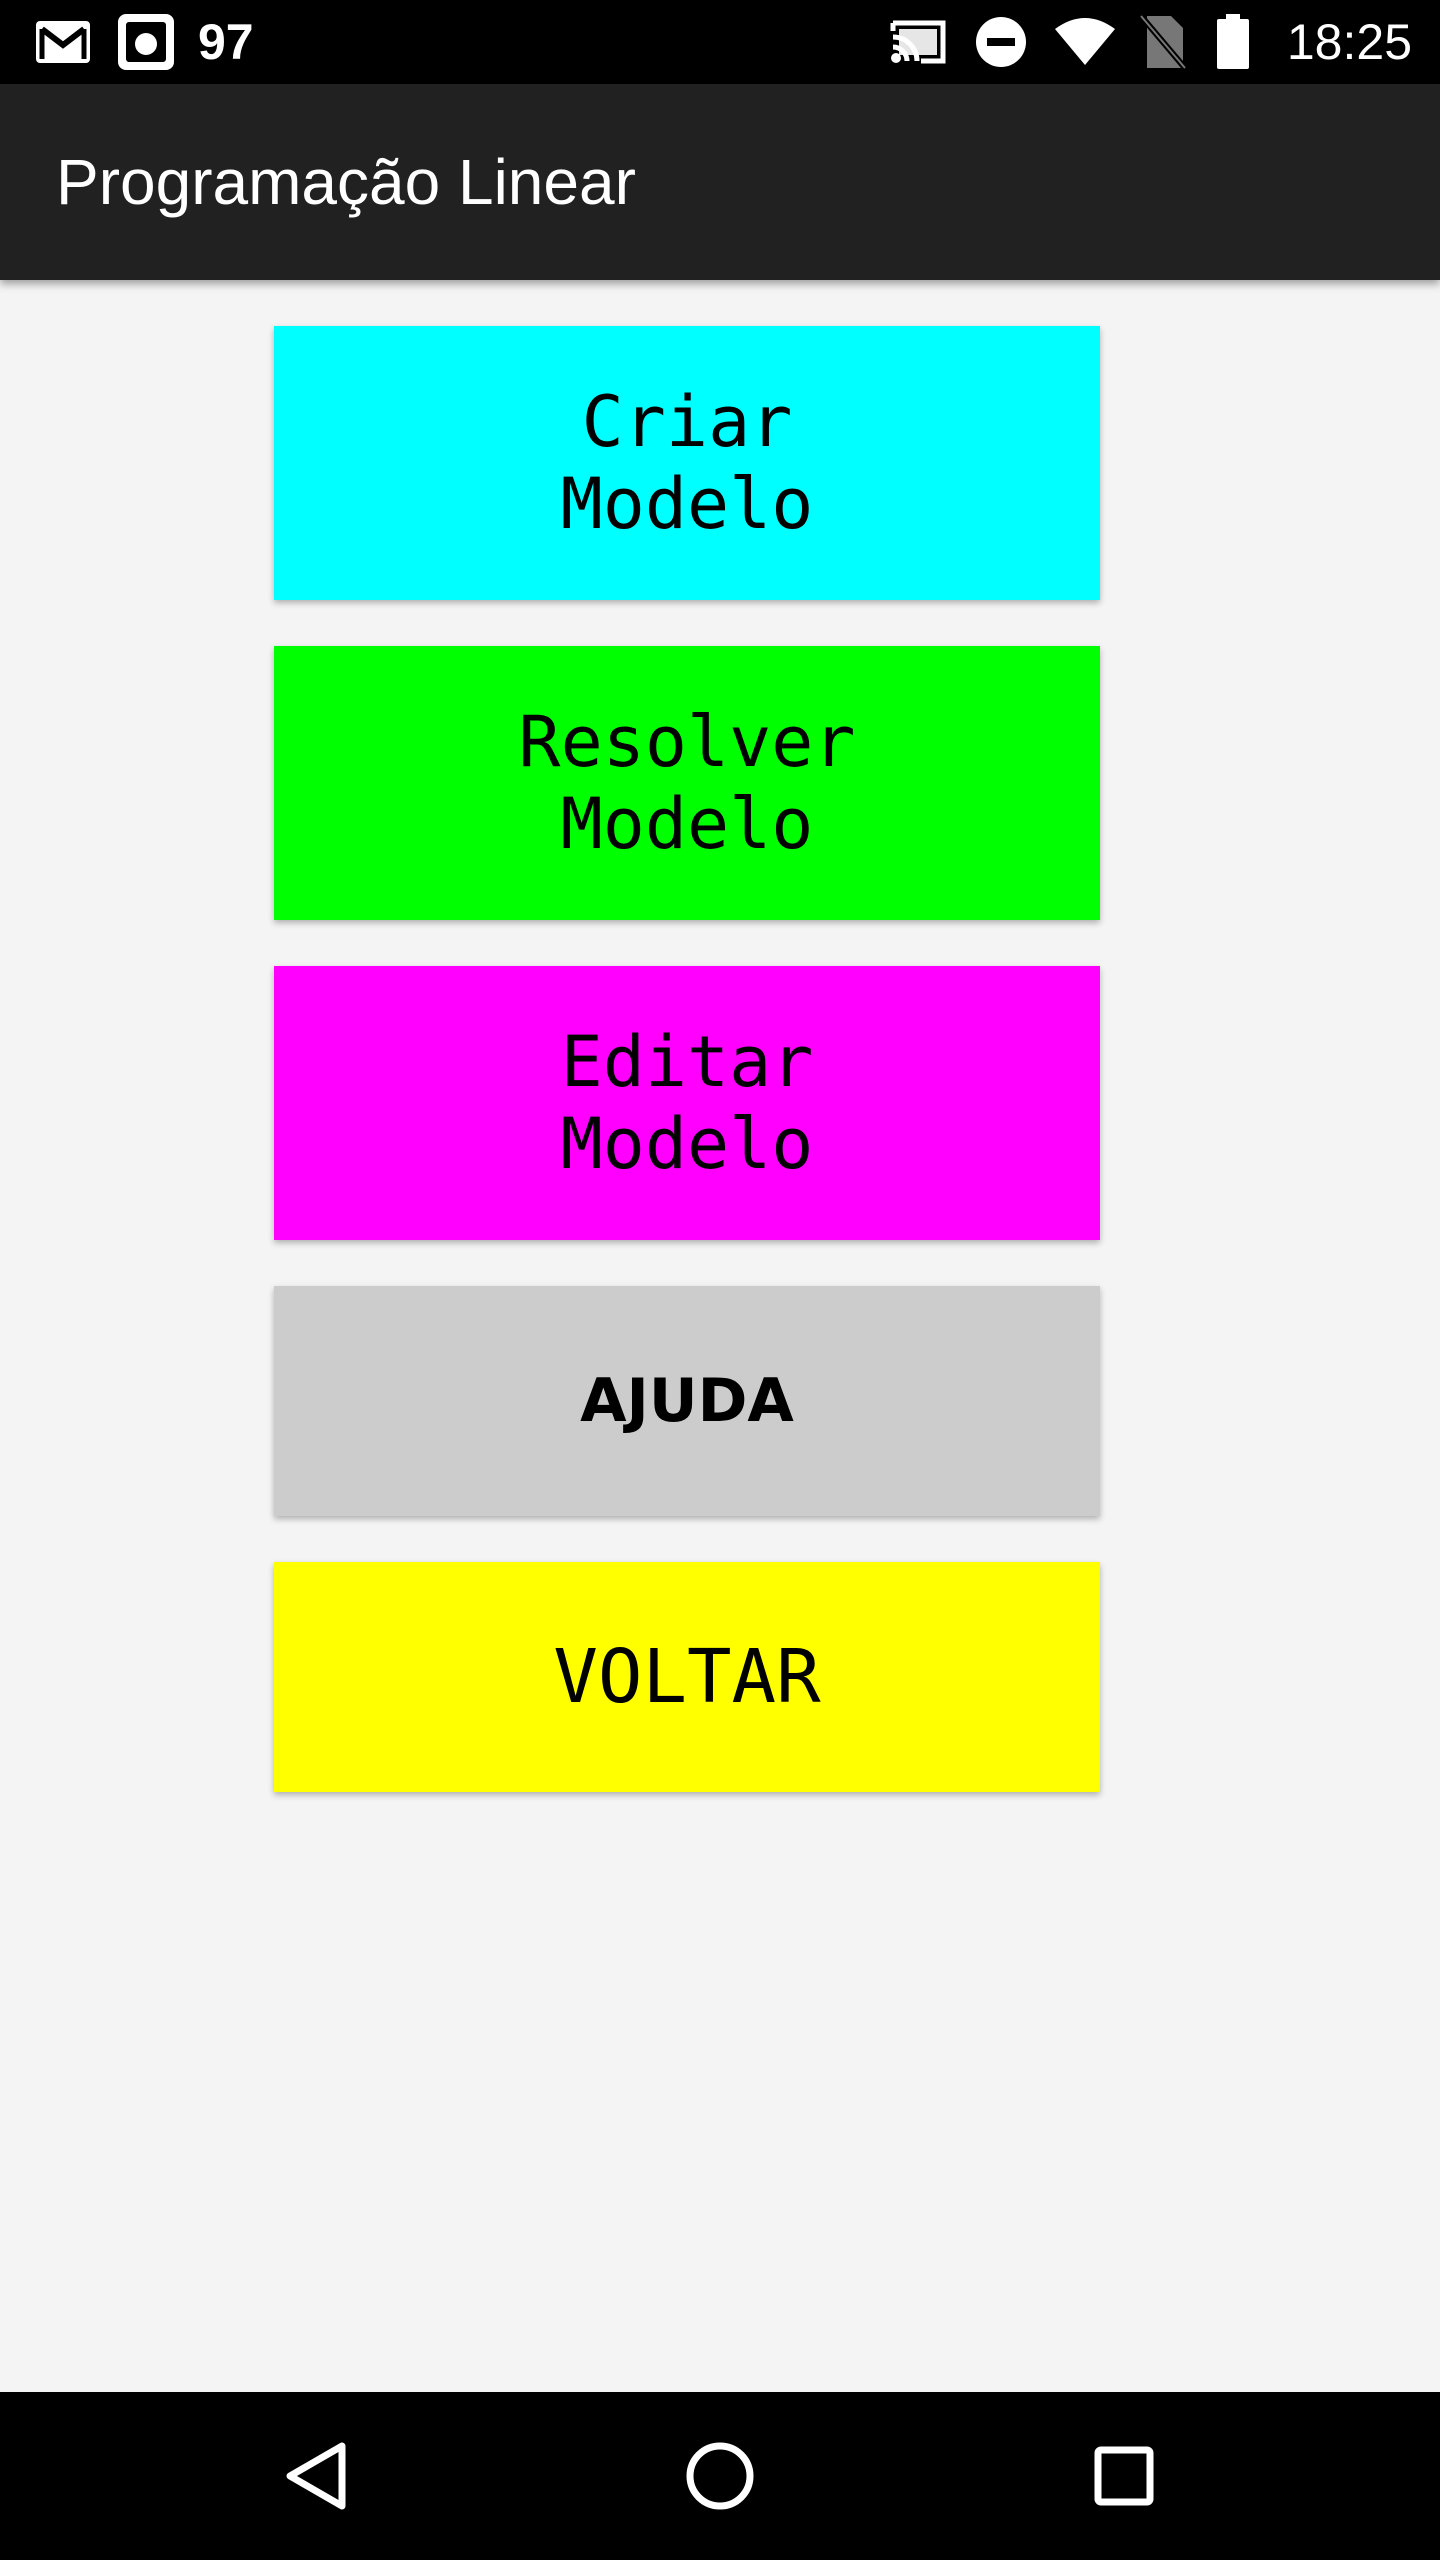  Describe the element at coordinates (720, 42) in the screenshot. I see `status-bar: 97 18:25` at that location.